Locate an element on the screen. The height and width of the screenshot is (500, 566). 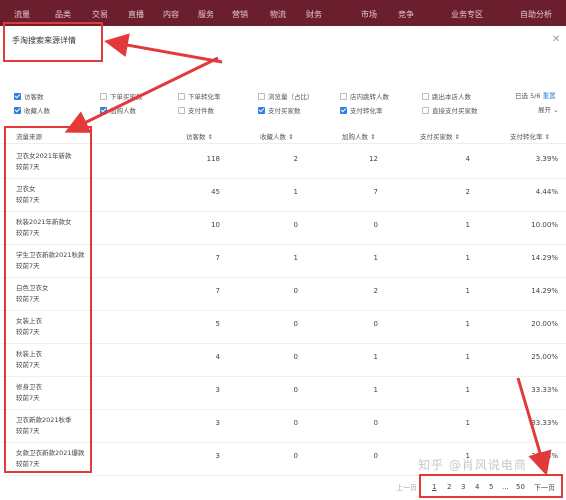
nav-item-traffic: 流量 is located at coordinates (22, 14).